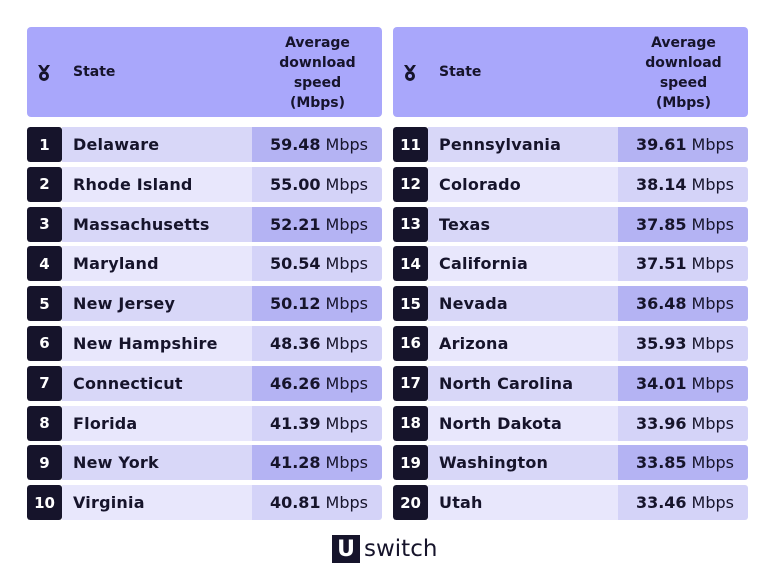  I want to click on table-row: 13 Texas 37.85 Mbps, so click(570, 224).